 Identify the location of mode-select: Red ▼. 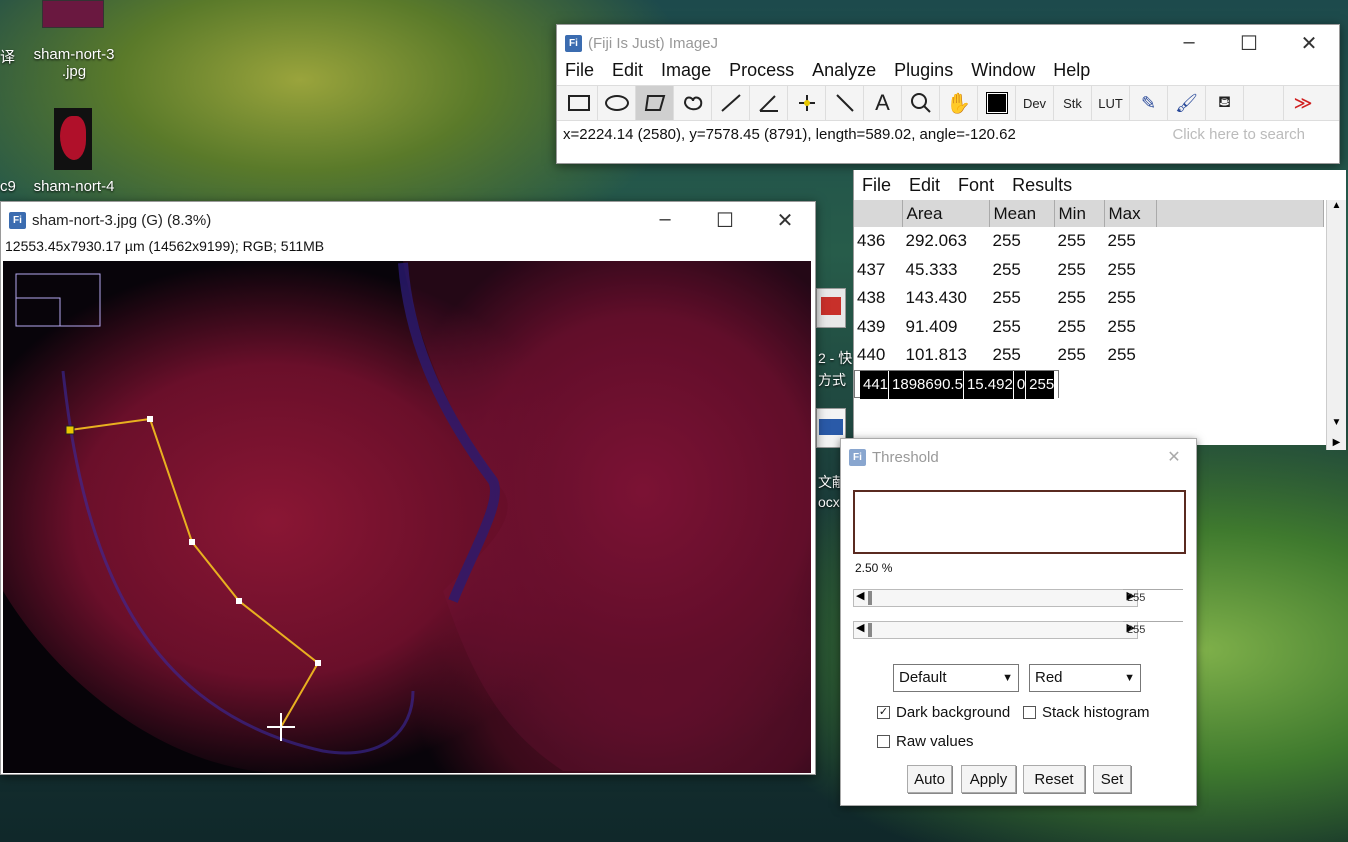
(1085, 678).